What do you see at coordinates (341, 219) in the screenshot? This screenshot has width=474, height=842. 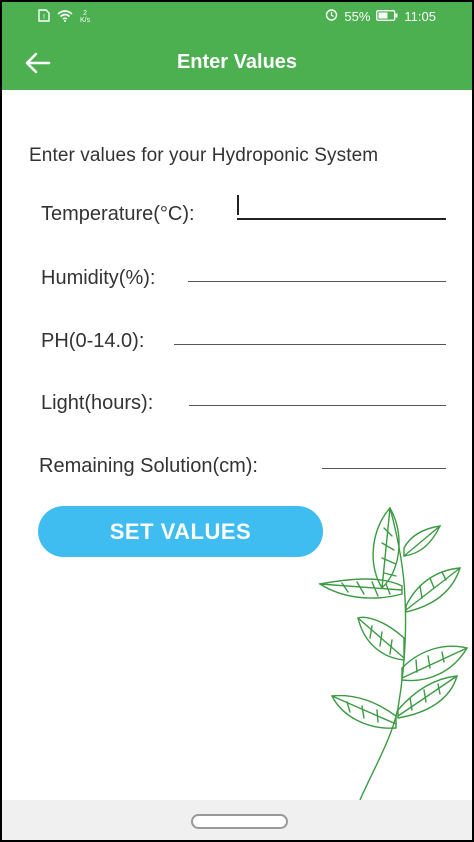 I see `temperature-input` at bounding box center [341, 219].